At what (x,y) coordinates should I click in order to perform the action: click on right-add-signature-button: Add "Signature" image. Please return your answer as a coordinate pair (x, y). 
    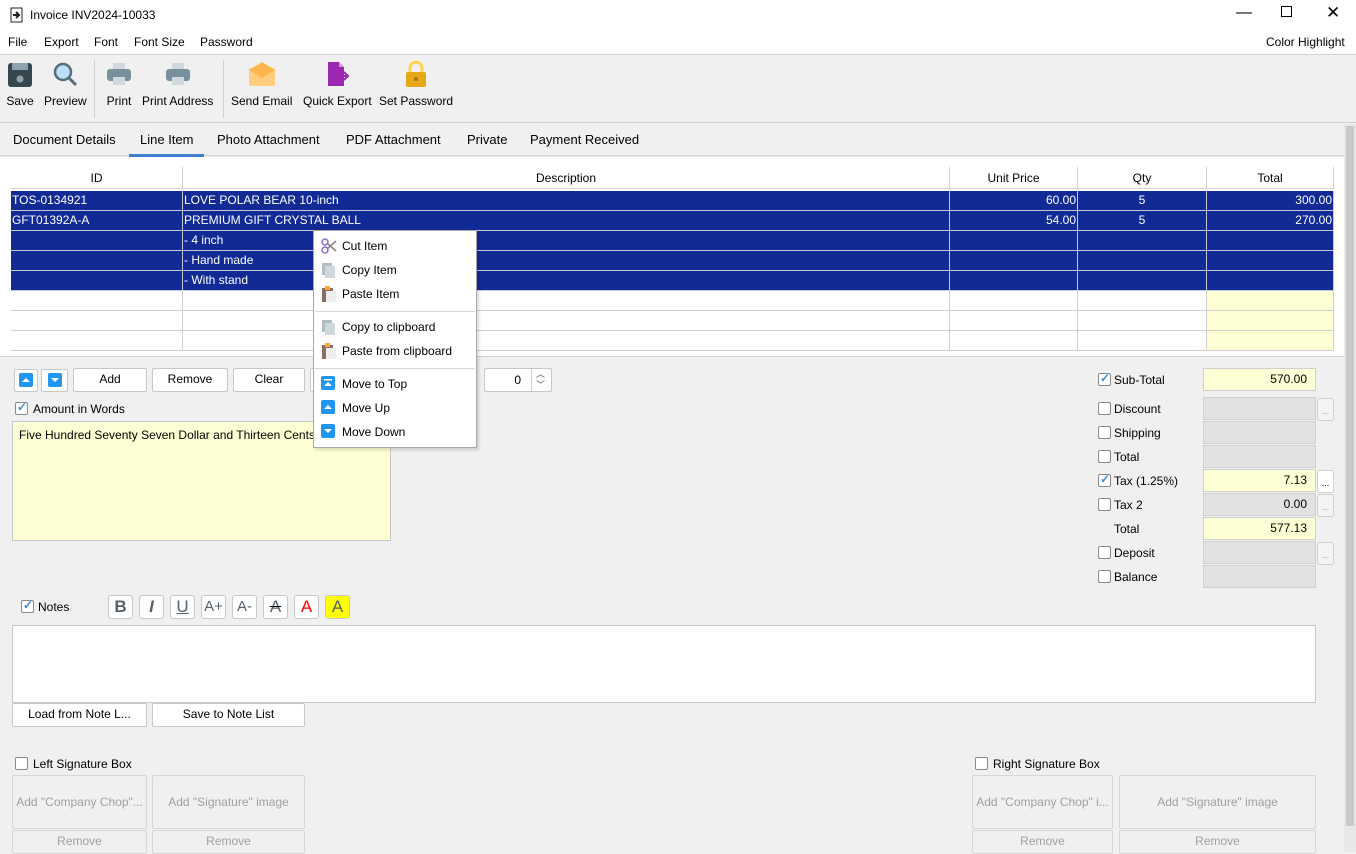
    Looking at the image, I should click on (1217, 802).